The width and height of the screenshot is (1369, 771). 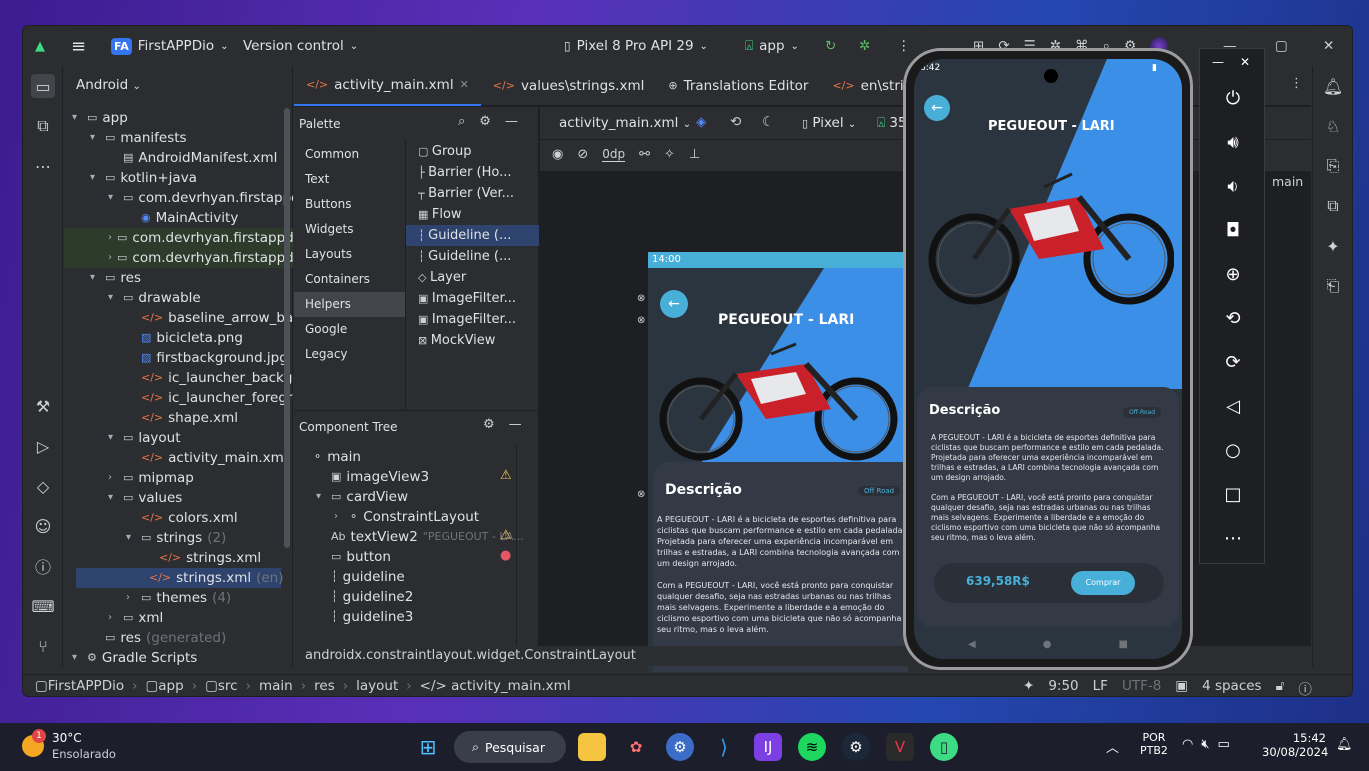 I want to click on palette-category: Legacy, so click(x=350, y=354).